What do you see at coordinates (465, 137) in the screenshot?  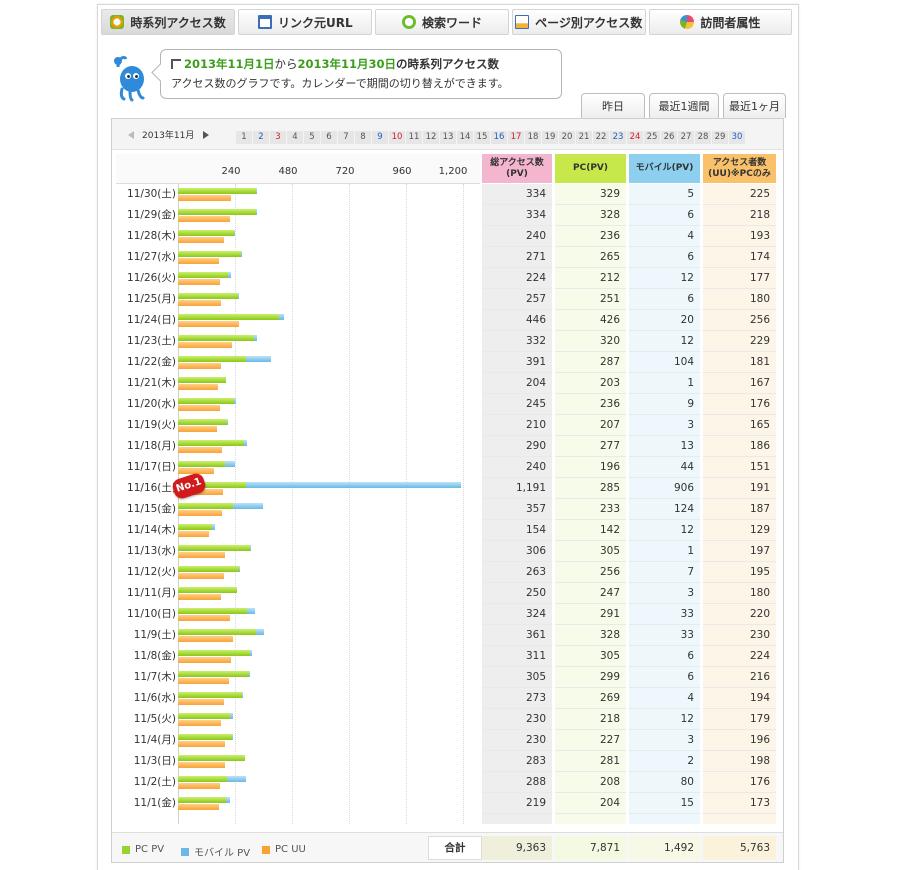 I see `calendar-day: 14` at bounding box center [465, 137].